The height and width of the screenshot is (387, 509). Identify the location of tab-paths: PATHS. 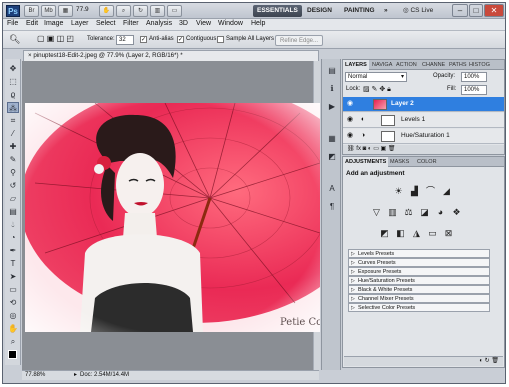
(458, 65).